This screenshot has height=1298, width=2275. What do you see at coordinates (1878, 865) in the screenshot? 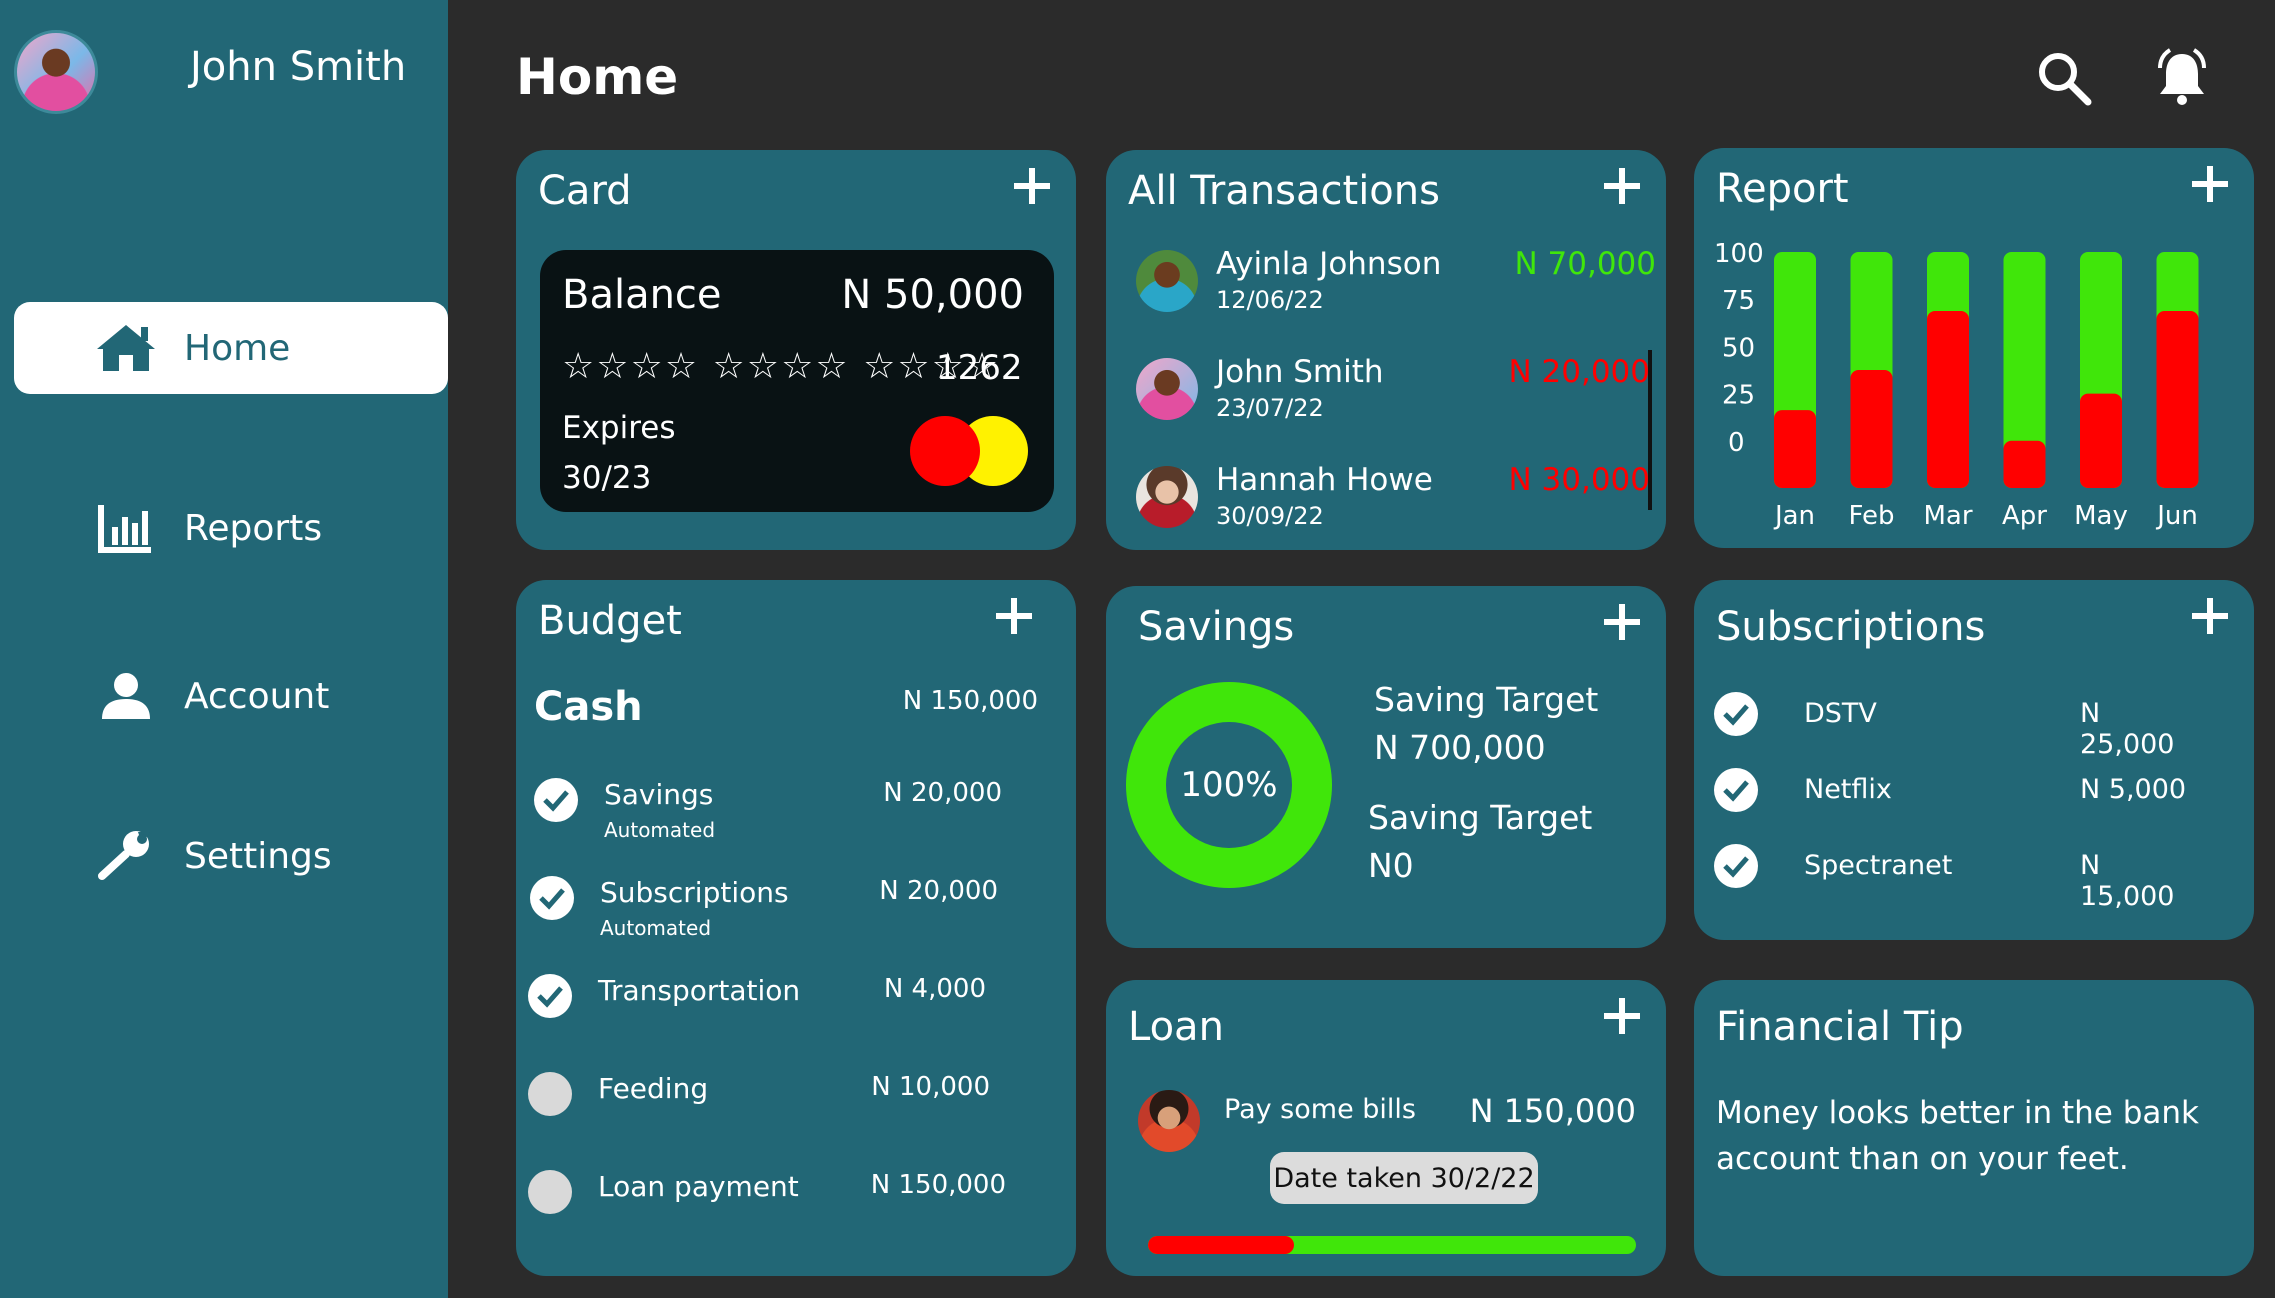
I see `subscription-name: Spectranet` at bounding box center [1878, 865].